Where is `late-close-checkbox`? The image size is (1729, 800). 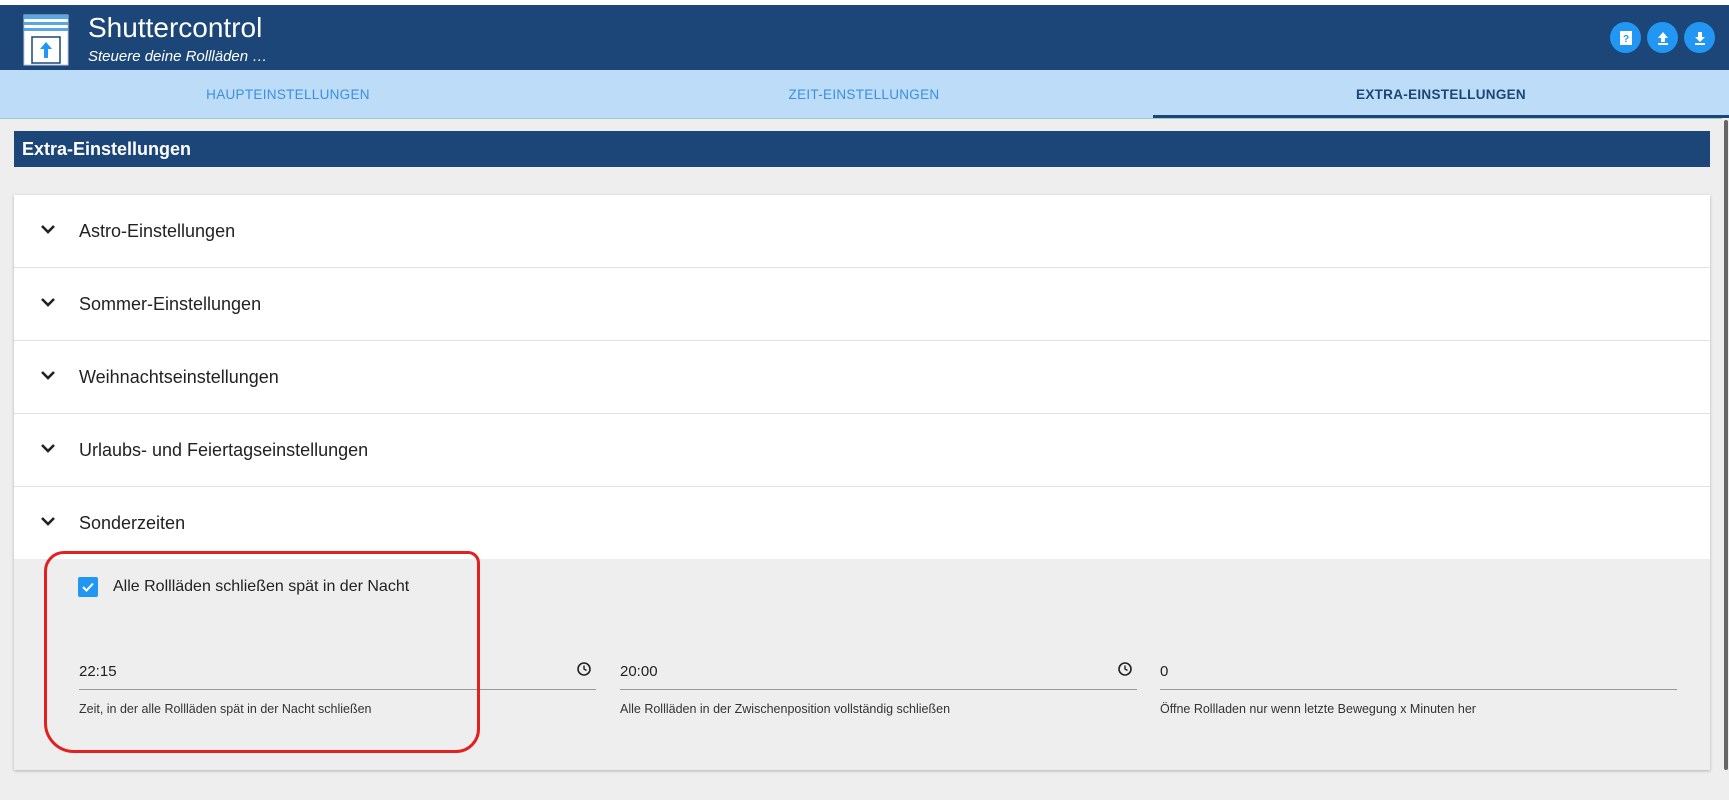 late-close-checkbox is located at coordinates (88, 587).